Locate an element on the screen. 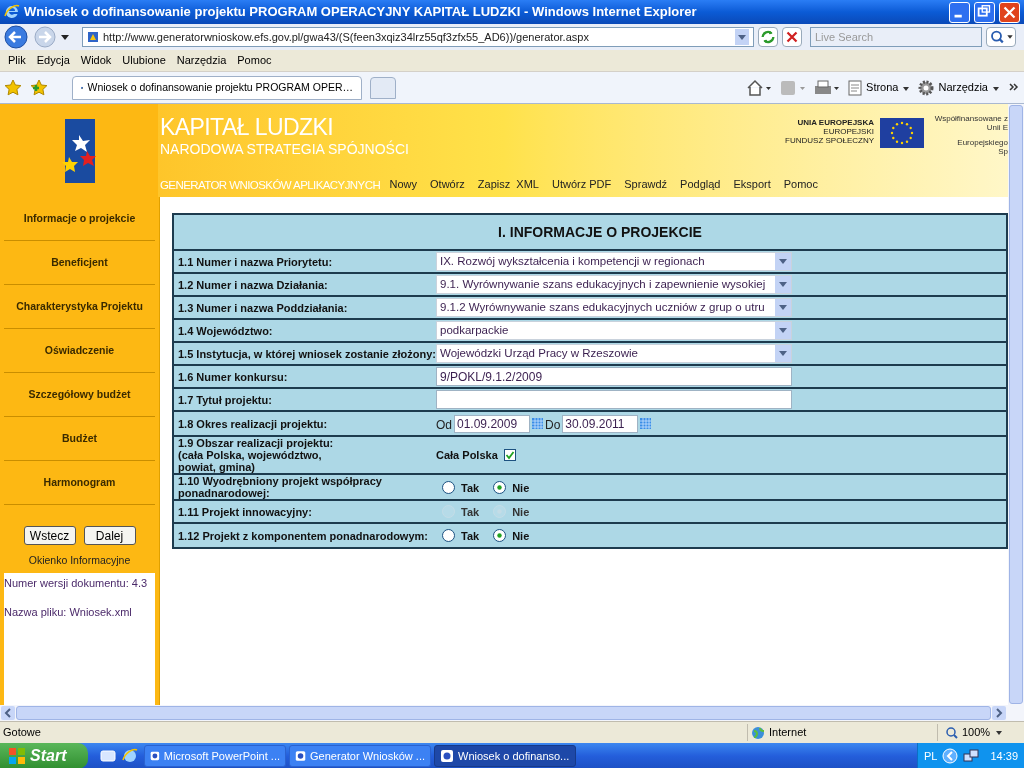  nav-link: Utwórz PDF is located at coordinates (582, 184).